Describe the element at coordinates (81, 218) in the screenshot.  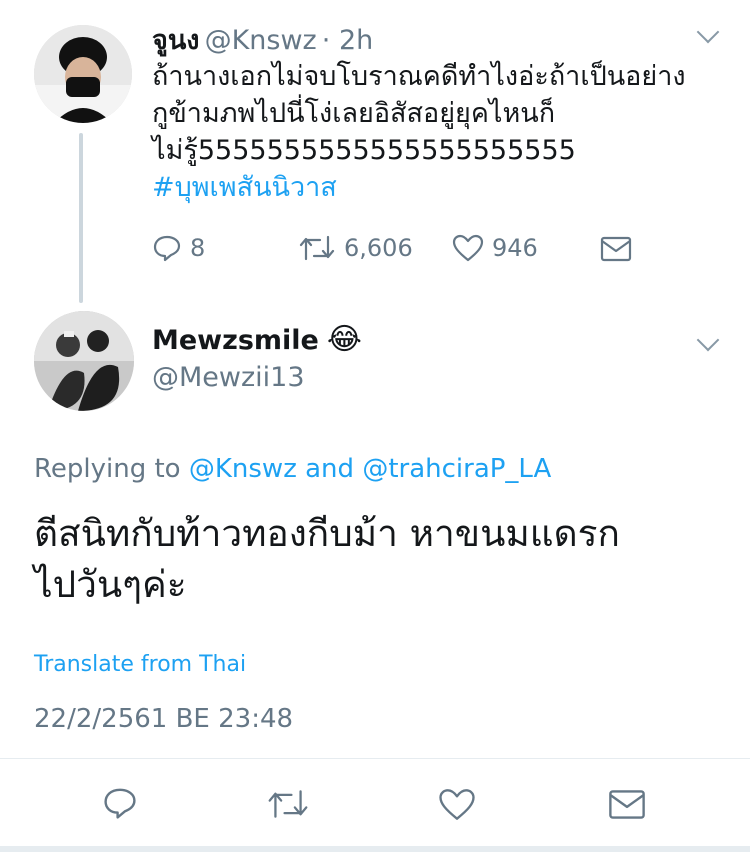
I see `thread-line` at that location.